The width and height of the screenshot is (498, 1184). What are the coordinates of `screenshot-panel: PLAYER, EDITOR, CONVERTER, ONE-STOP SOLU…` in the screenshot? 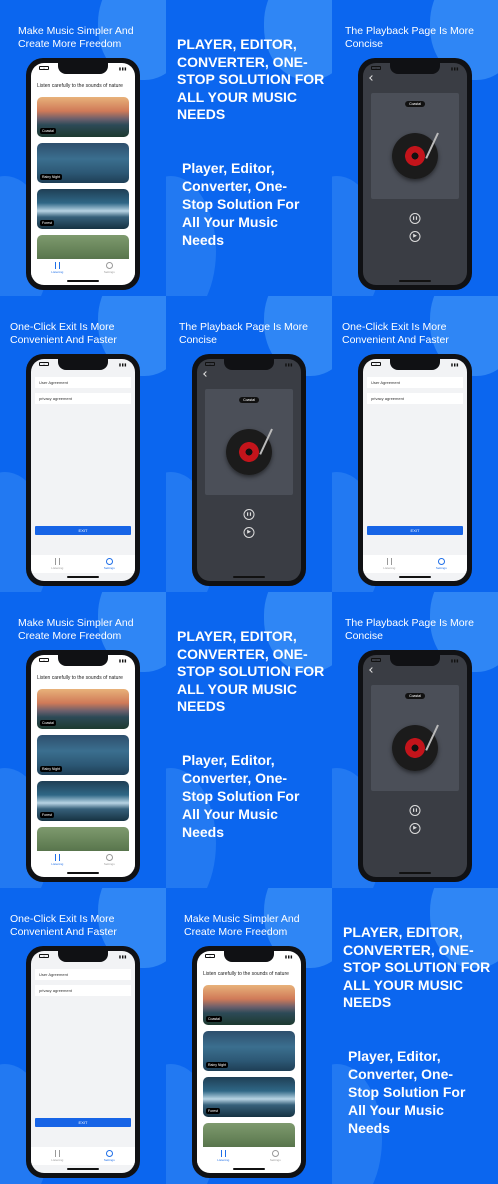 It's located at (249, 740).